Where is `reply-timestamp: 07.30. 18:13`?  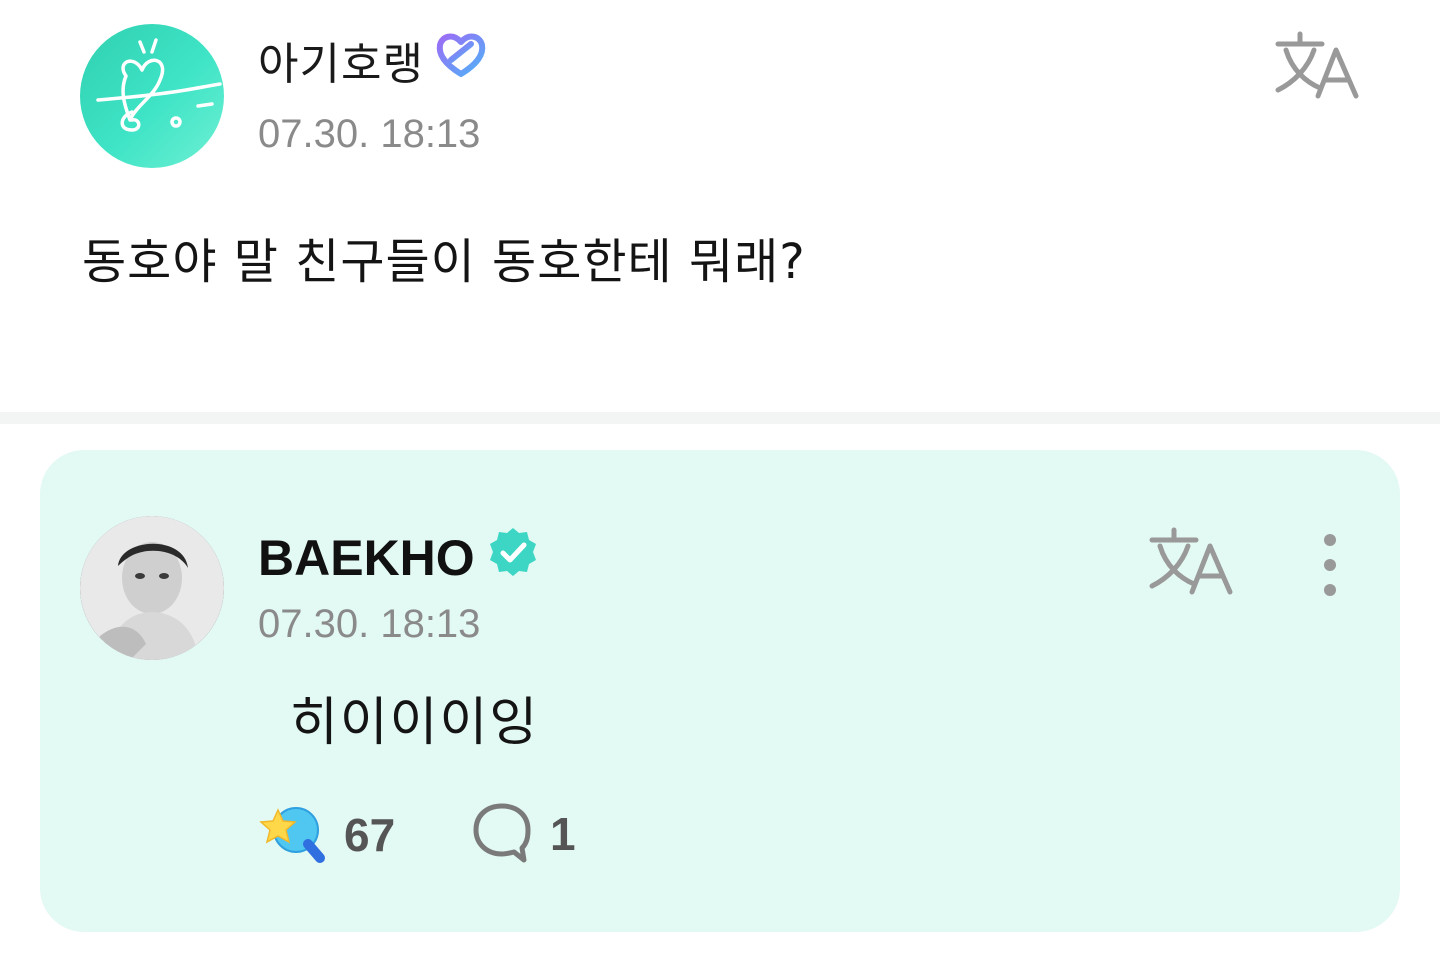 reply-timestamp: 07.30. 18:13 is located at coordinates (369, 624).